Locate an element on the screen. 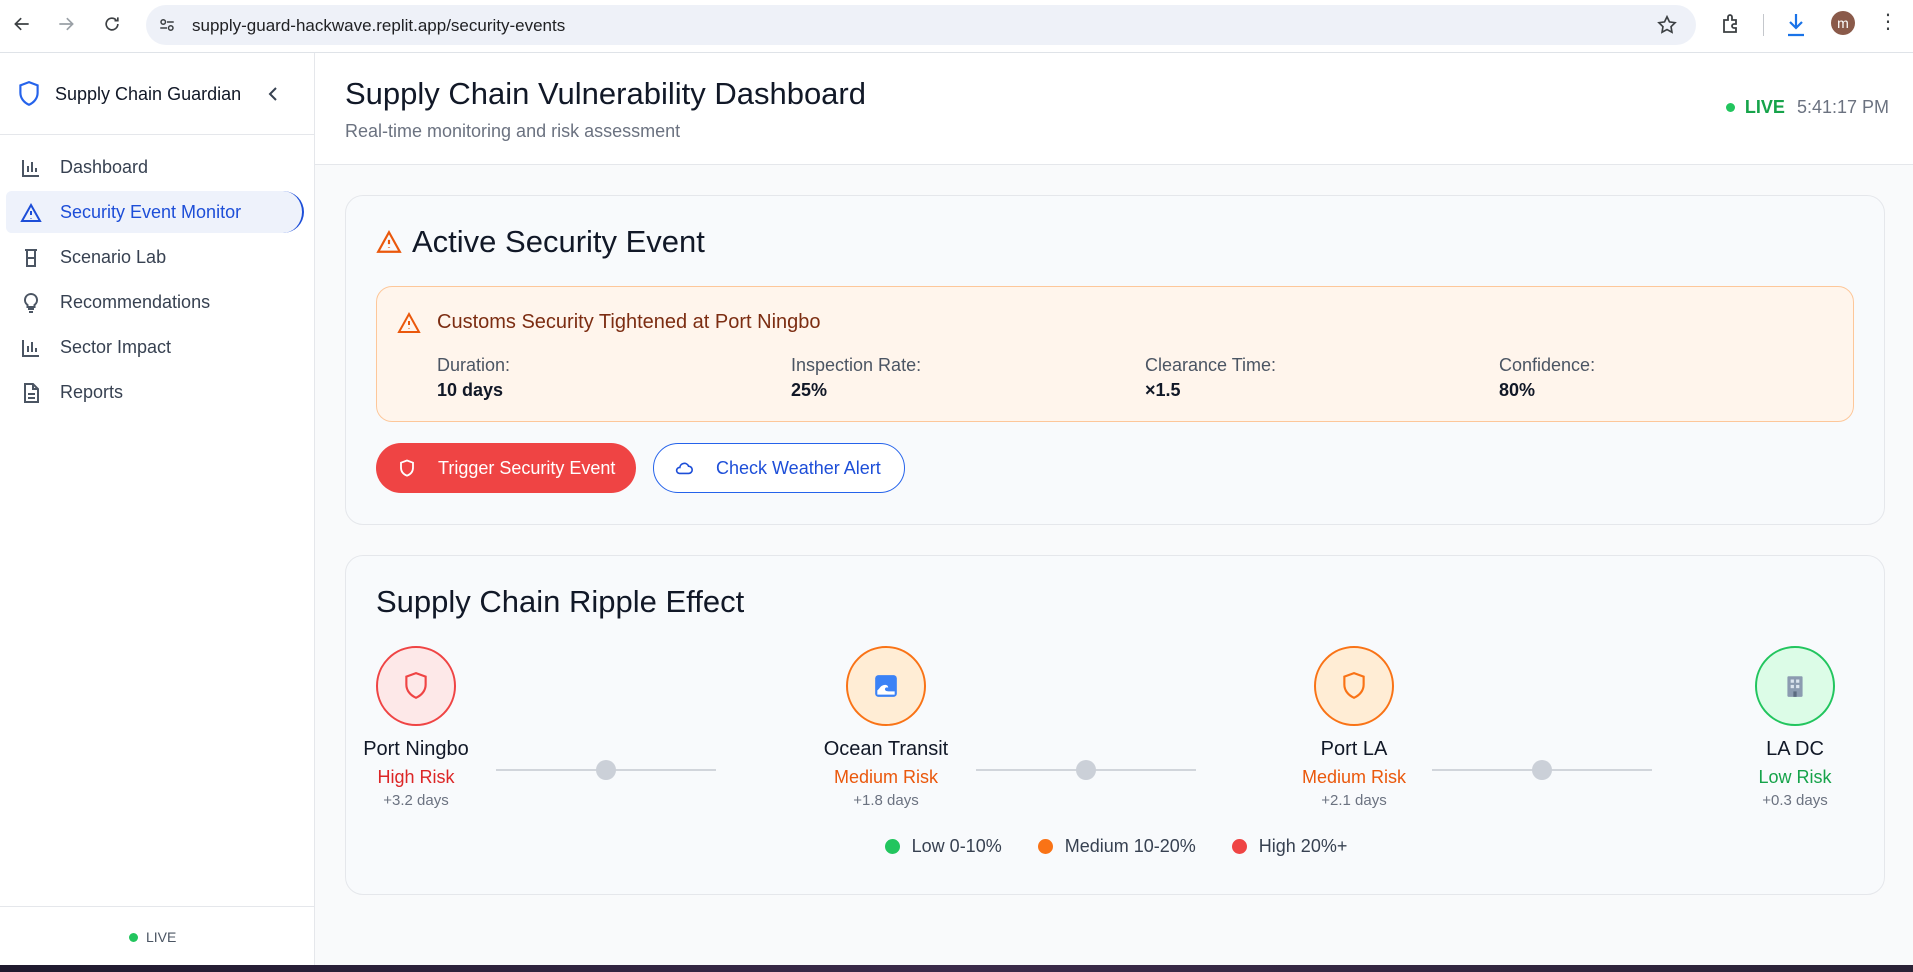 Image resolution: width=1913 pixels, height=972 pixels. sidebar-item-label: Security Event Monitor is located at coordinates (151, 212).